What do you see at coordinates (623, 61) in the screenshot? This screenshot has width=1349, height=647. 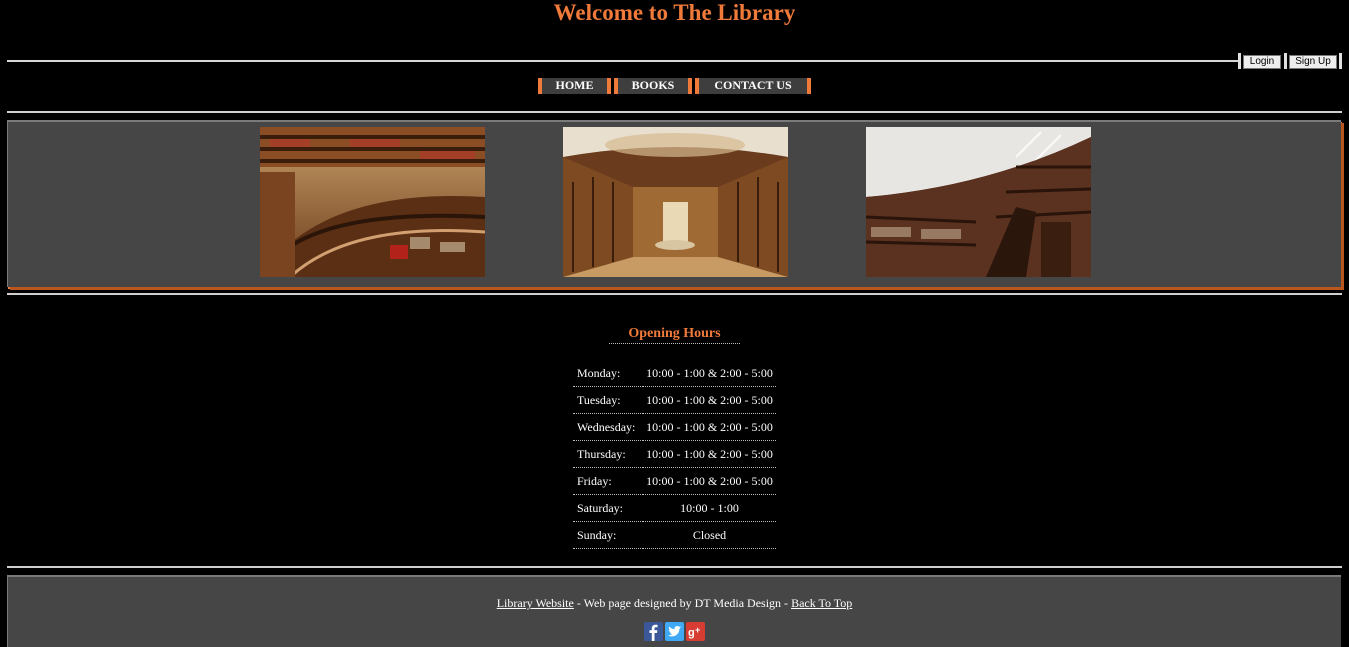 I see `header-divider` at bounding box center [623, 61].